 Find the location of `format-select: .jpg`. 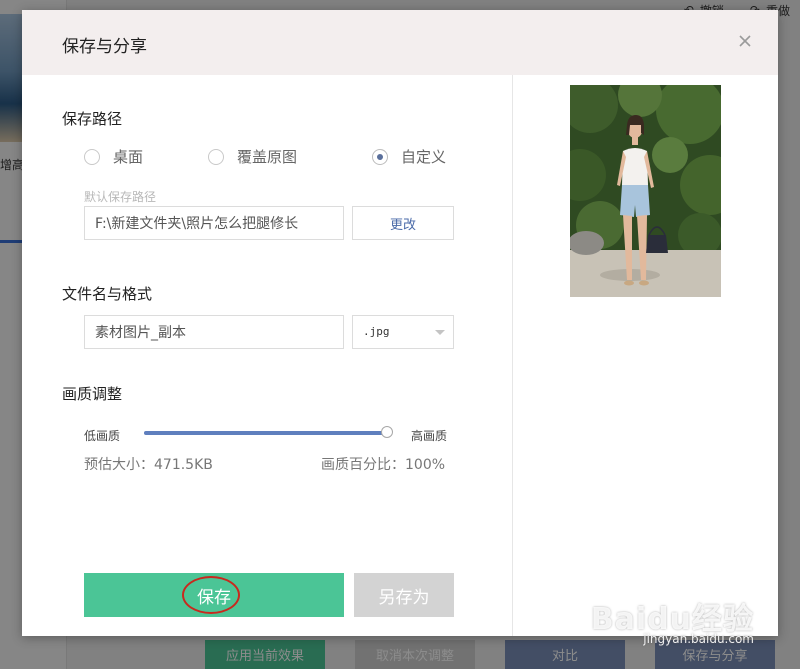

format-select: .jpg is located at coordinates (403, 332).